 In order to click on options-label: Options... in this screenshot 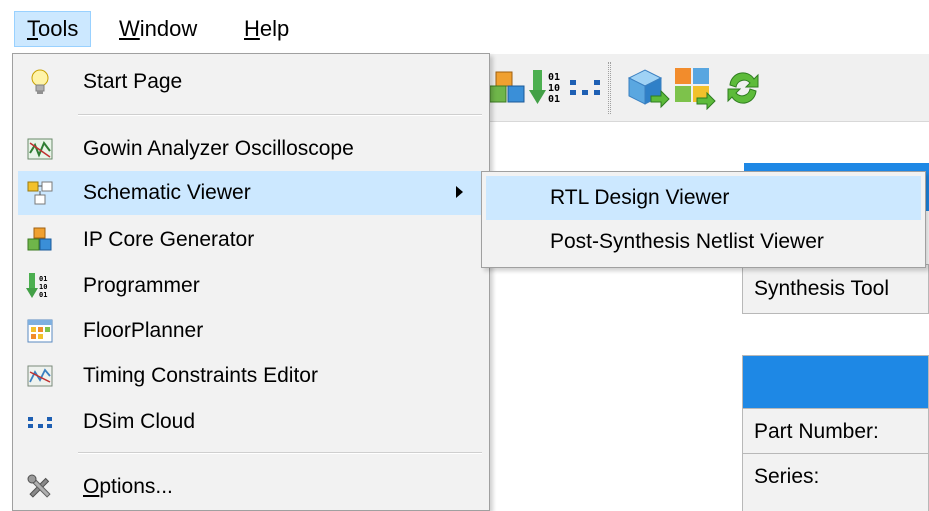, I will do `click(128, 487)`.